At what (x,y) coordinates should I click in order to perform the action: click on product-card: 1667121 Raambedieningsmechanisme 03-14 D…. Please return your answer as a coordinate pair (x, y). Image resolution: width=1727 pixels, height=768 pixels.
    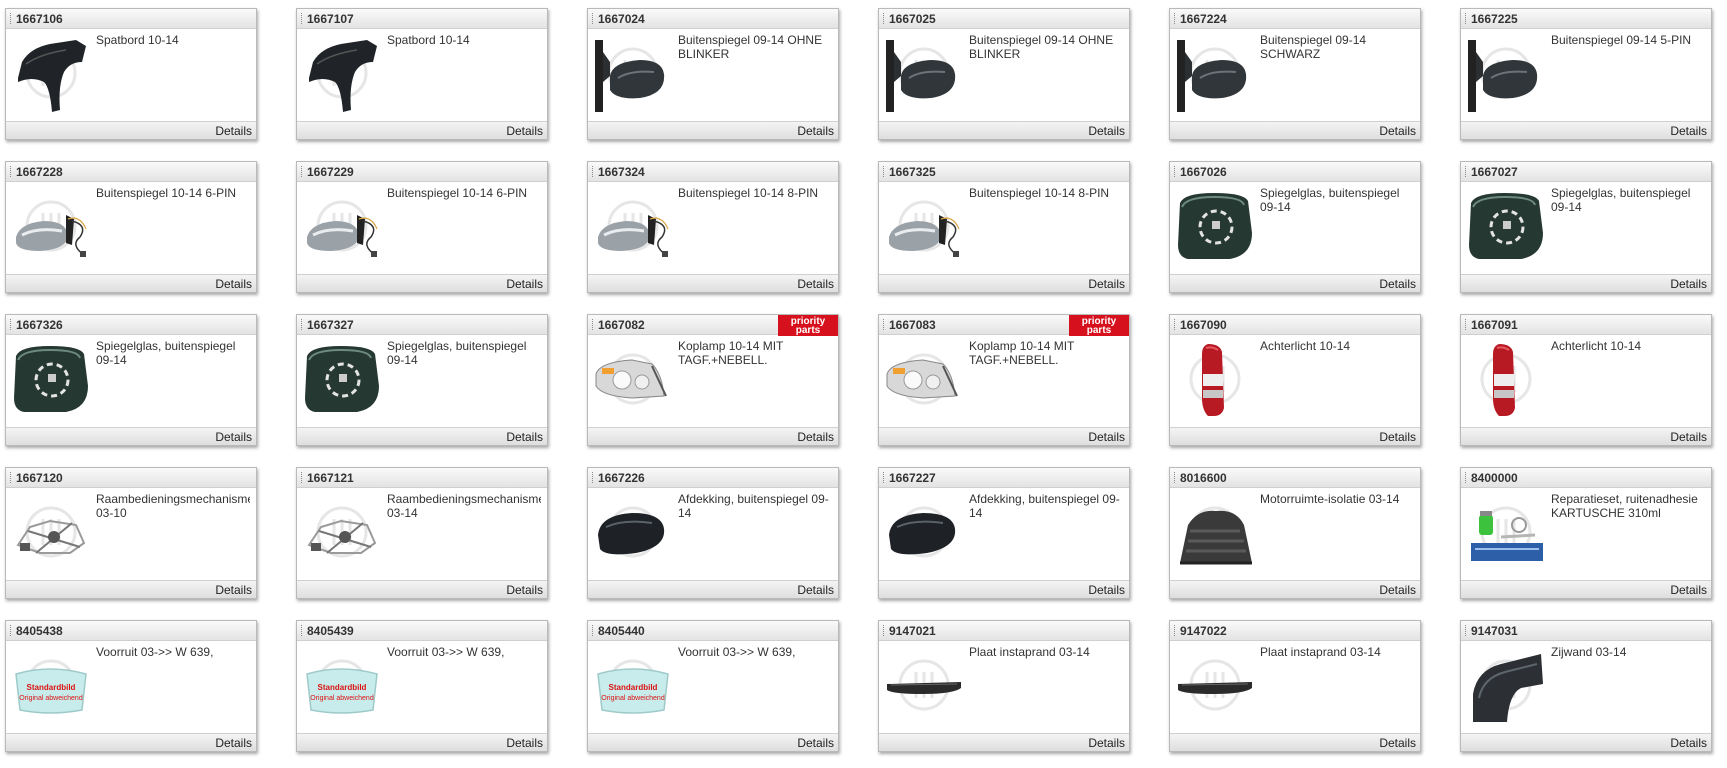
    Looking at the image, I should click on (422, 533).